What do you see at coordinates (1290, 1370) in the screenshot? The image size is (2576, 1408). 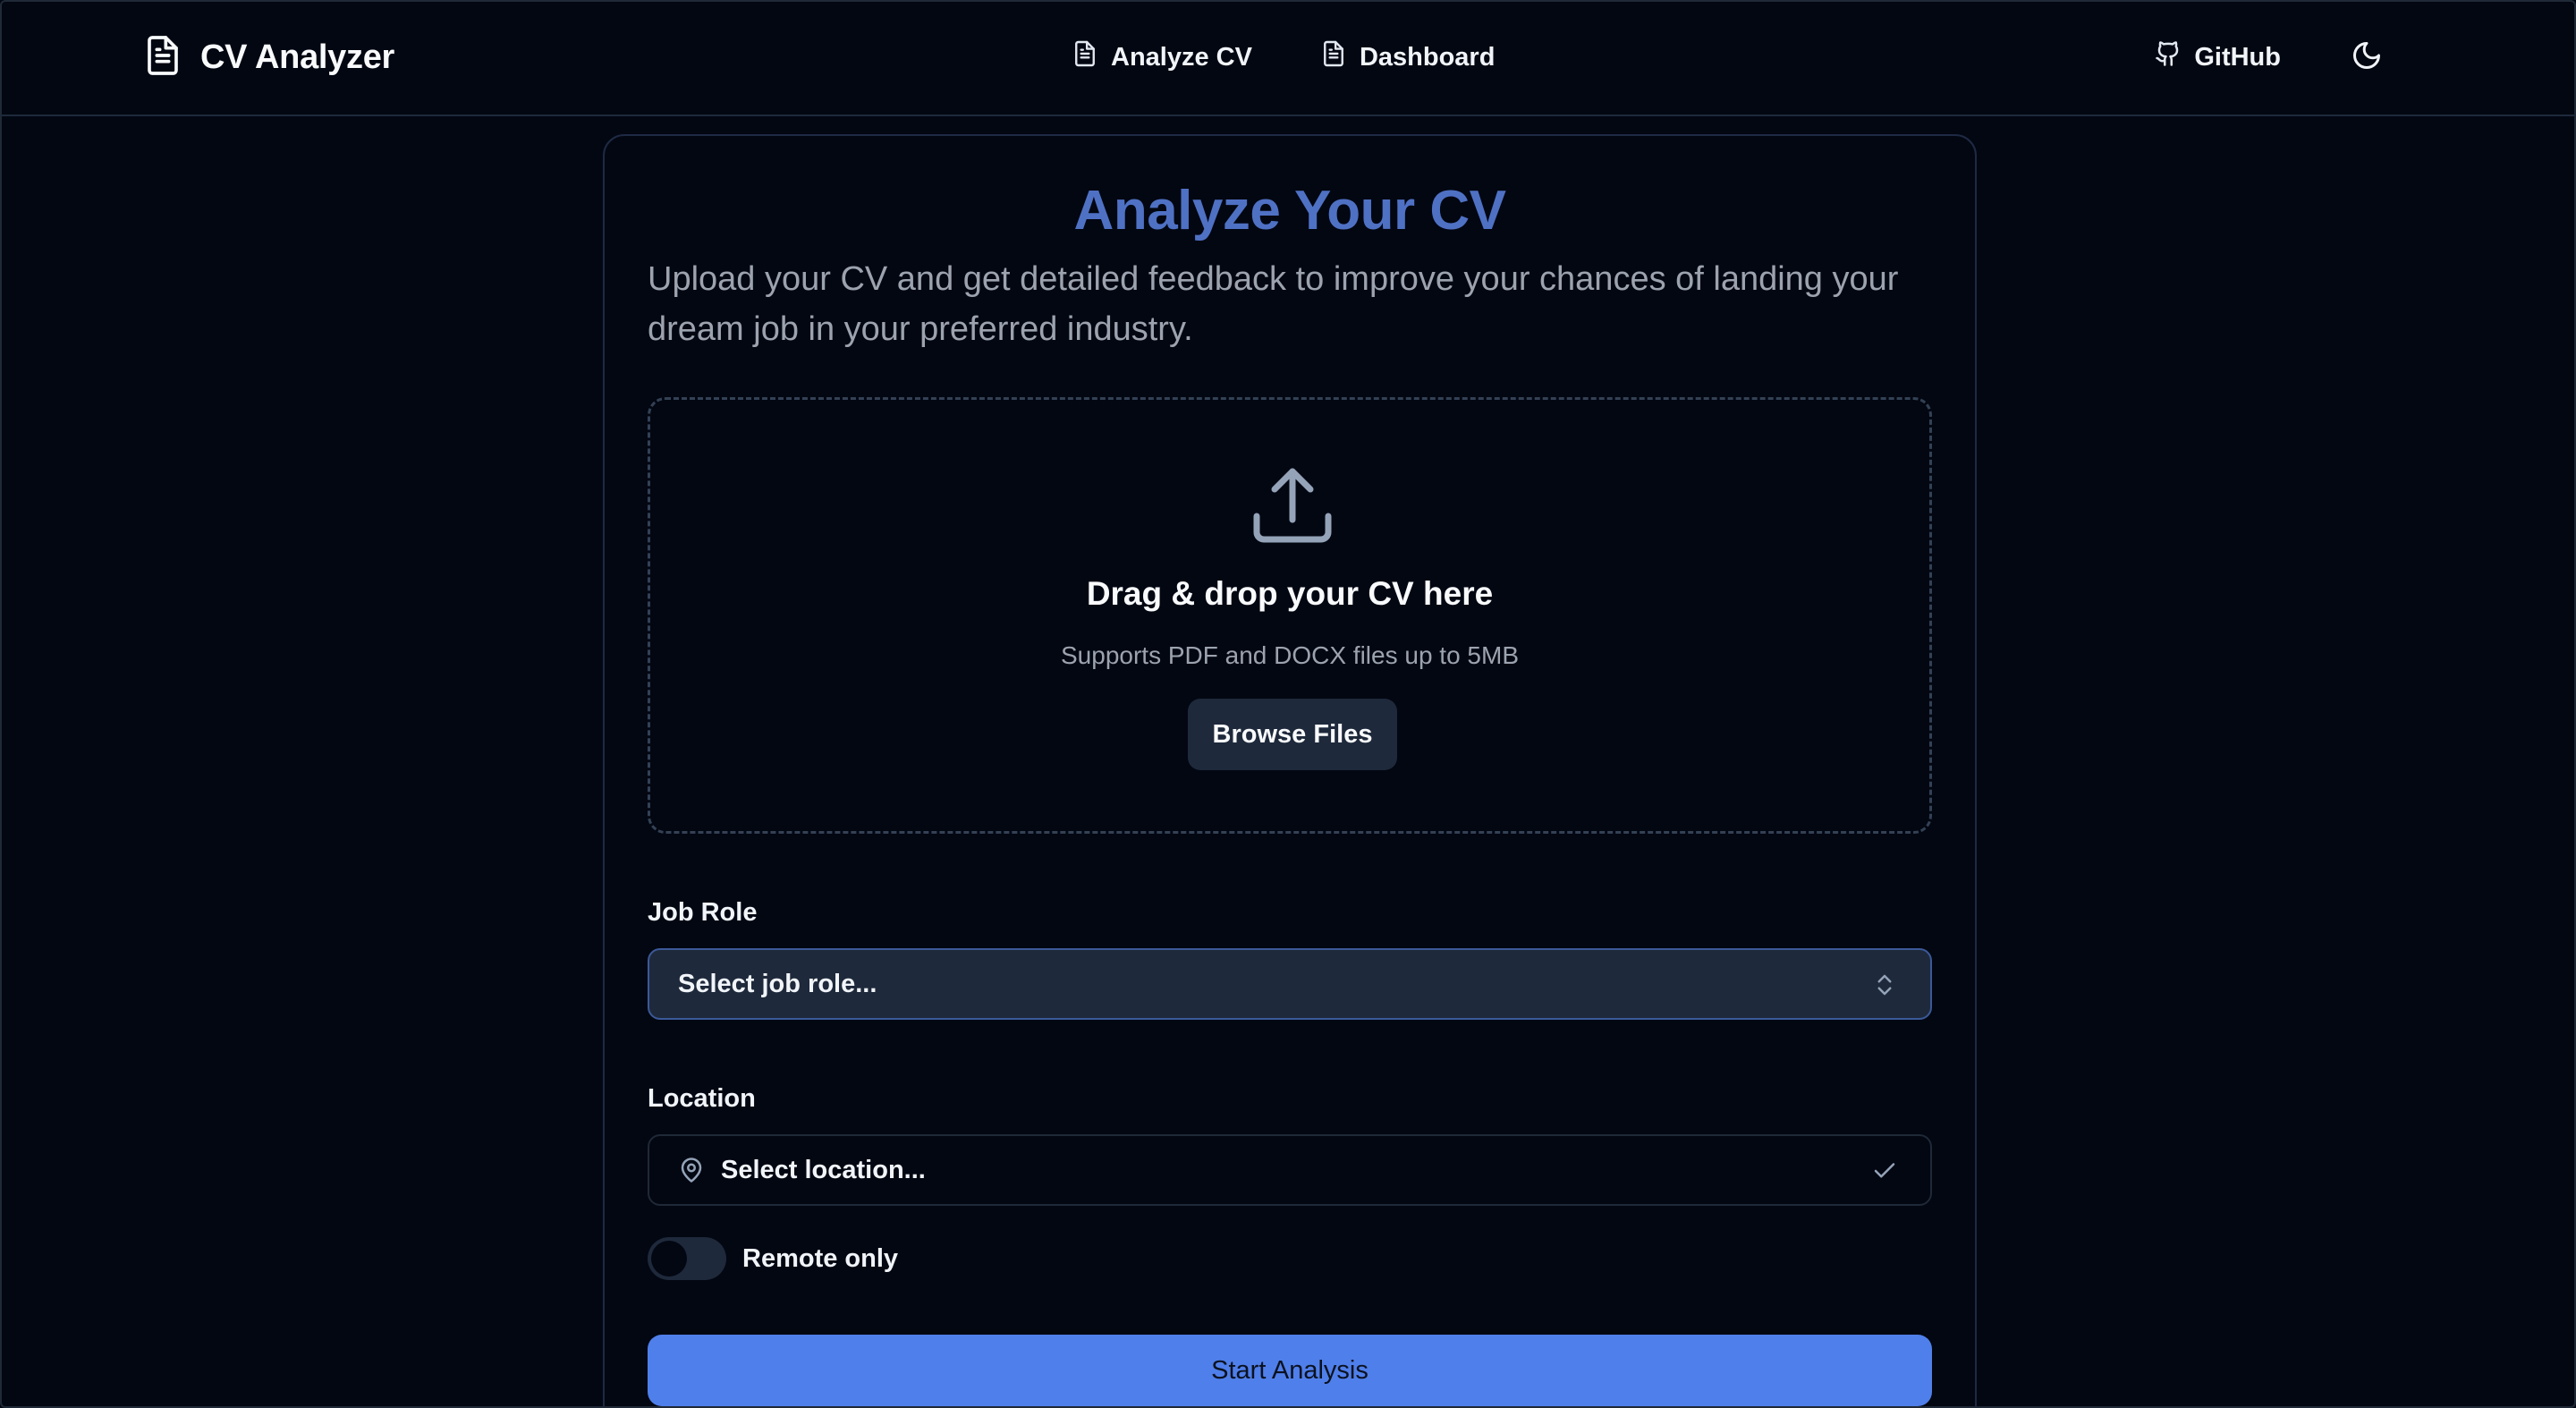 I see `start-analysis-button: Start Analysis` at bounding box center [1290, 1370].